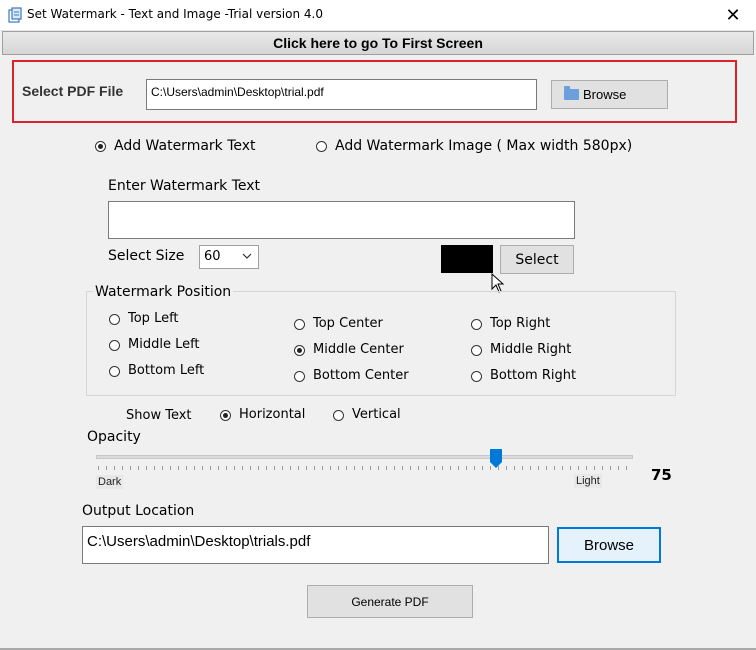  What do you see at coordinates (476, 324) in the screenshot?
I see `position-top-right-radio` at bounding box center [476, 324].